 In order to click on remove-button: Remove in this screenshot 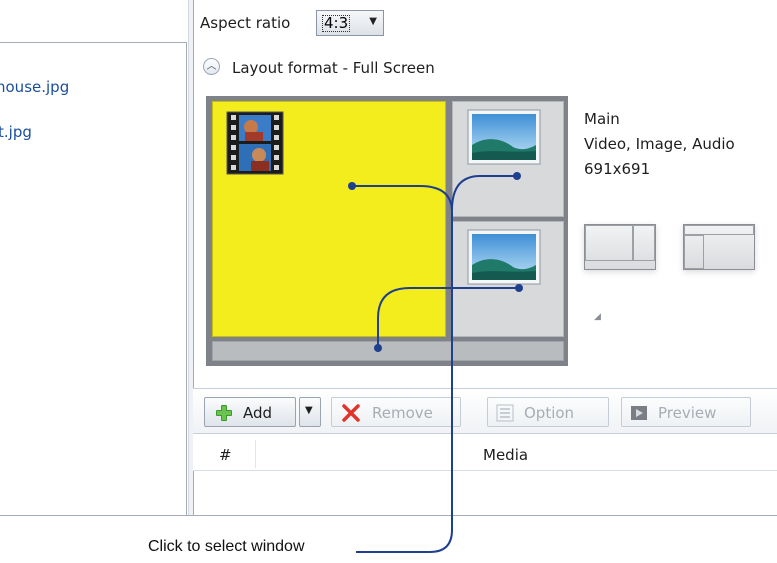, I will do `click(396, 412)`.